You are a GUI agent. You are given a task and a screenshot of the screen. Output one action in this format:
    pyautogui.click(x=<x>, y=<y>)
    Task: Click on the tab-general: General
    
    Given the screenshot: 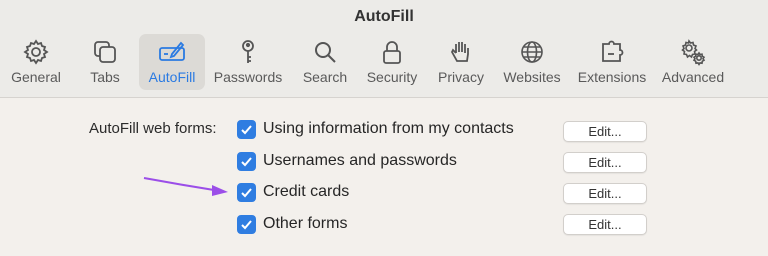 What is the action you would take?
    pyautogui.click(x=36, y=62)
    